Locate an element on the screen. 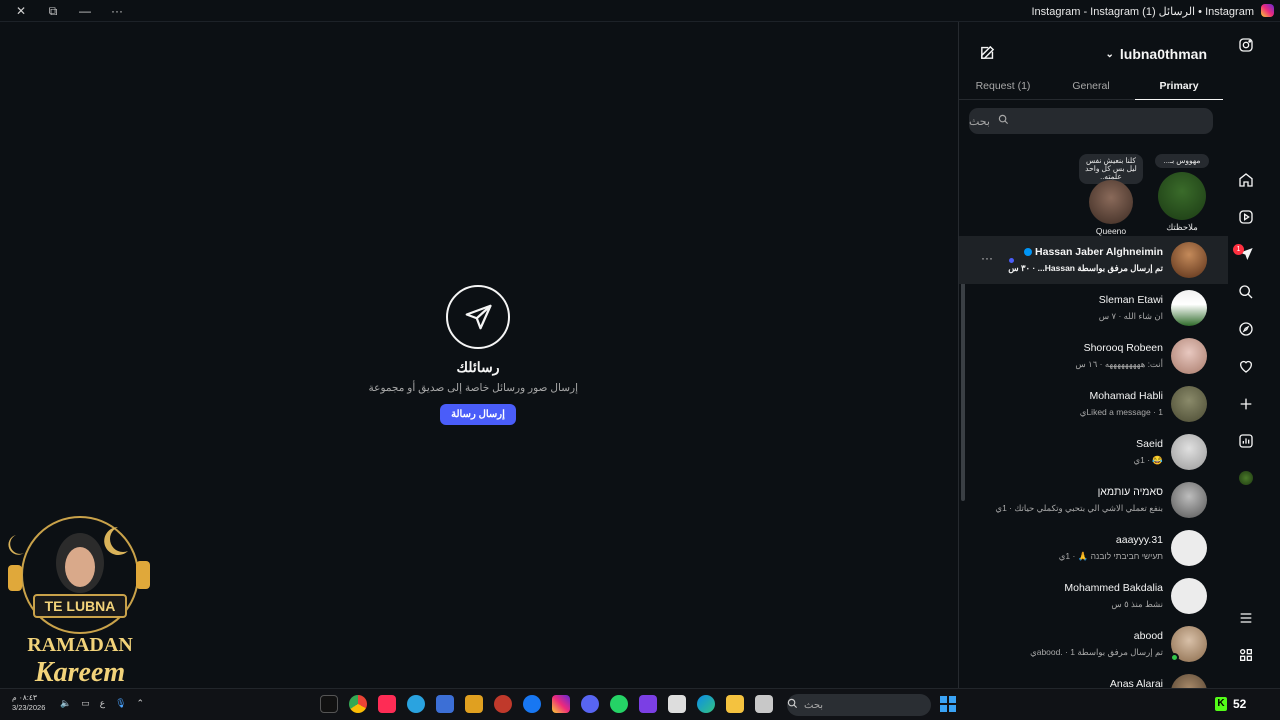 The image size is (1280, 720). network-icon: ▭ is located at coordinates (85, 703).